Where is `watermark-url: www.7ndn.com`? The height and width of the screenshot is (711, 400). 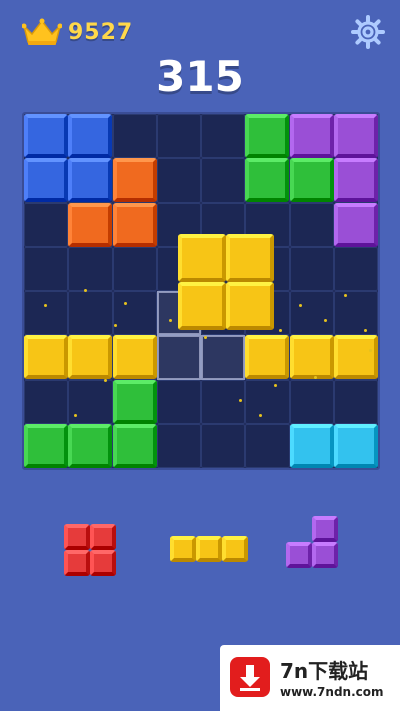
watermark-url: www.7ndn.com is located at coordinates (332, 692).